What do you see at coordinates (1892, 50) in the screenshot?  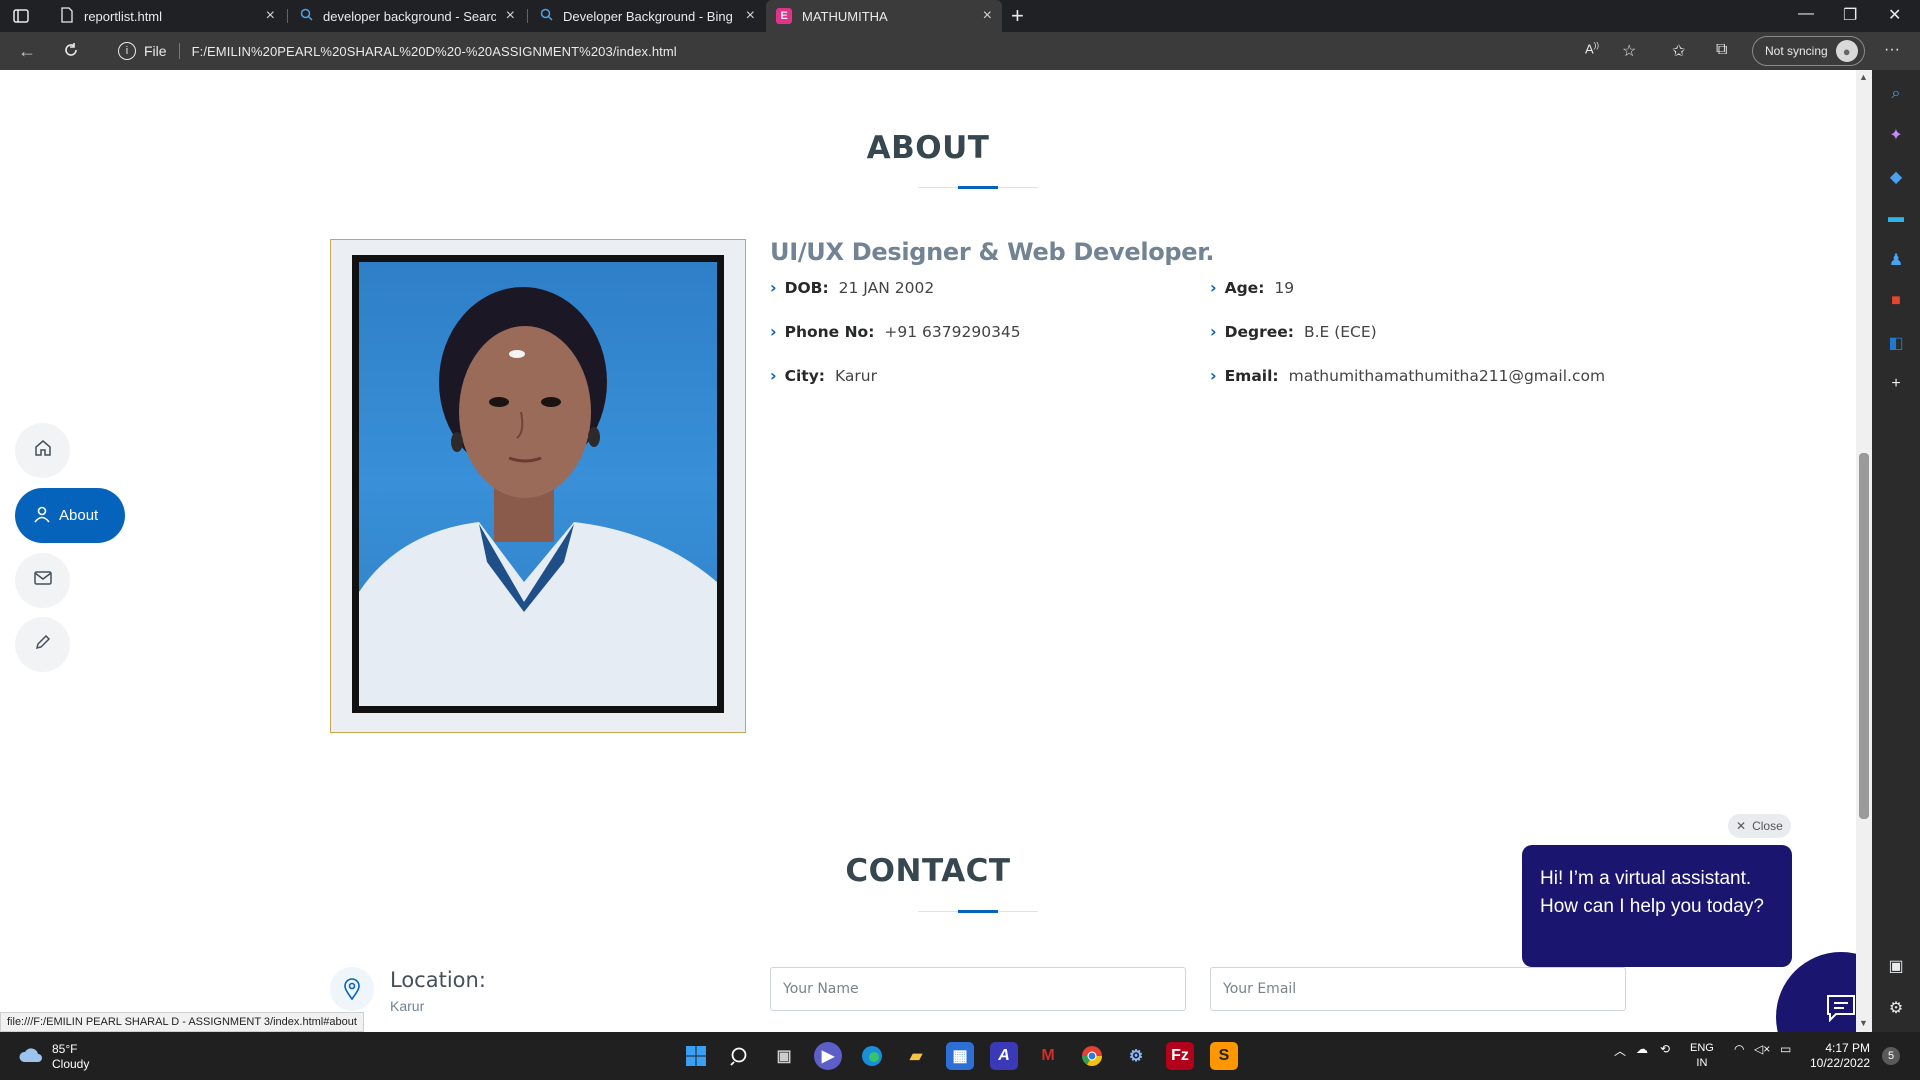 I see `more-icon: ···` at bounding box center [1892, 50].